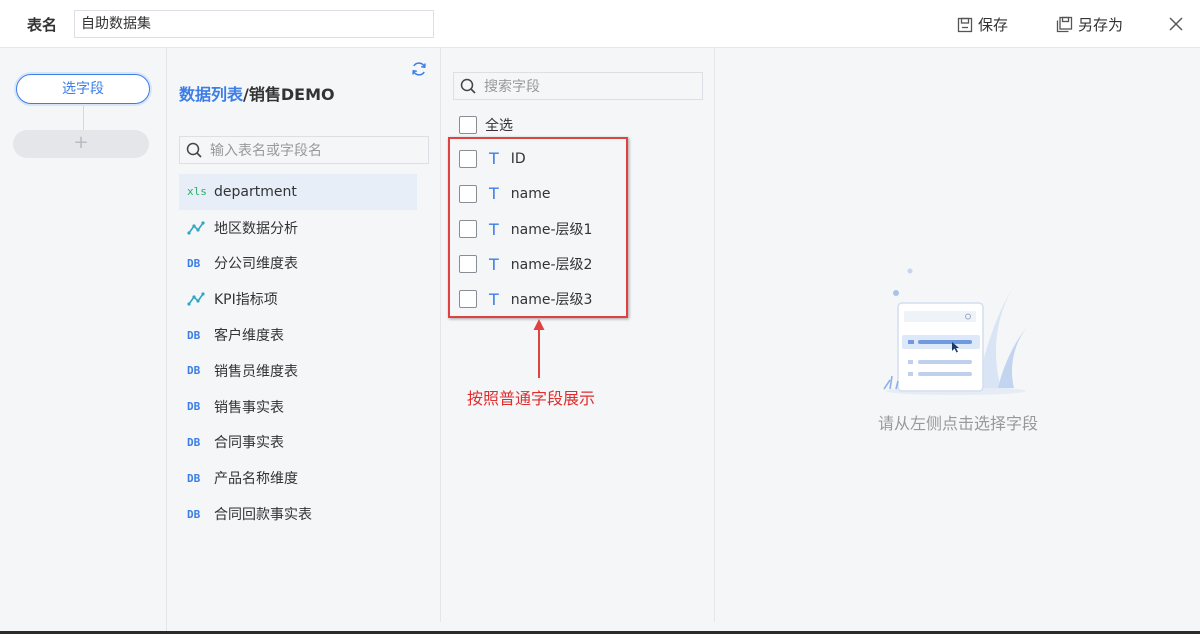  I want to click on table-item-label: 产品名称维度, so click(256, 479).